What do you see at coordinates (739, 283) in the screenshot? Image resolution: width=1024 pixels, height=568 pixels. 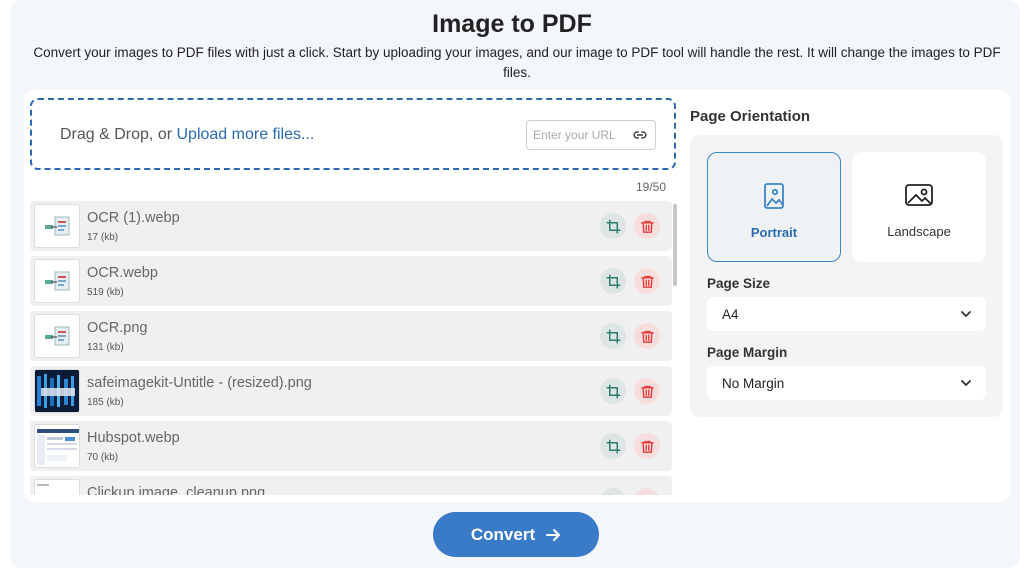 I see `page-size-label: Page Size` at bounding box center [739, 283].